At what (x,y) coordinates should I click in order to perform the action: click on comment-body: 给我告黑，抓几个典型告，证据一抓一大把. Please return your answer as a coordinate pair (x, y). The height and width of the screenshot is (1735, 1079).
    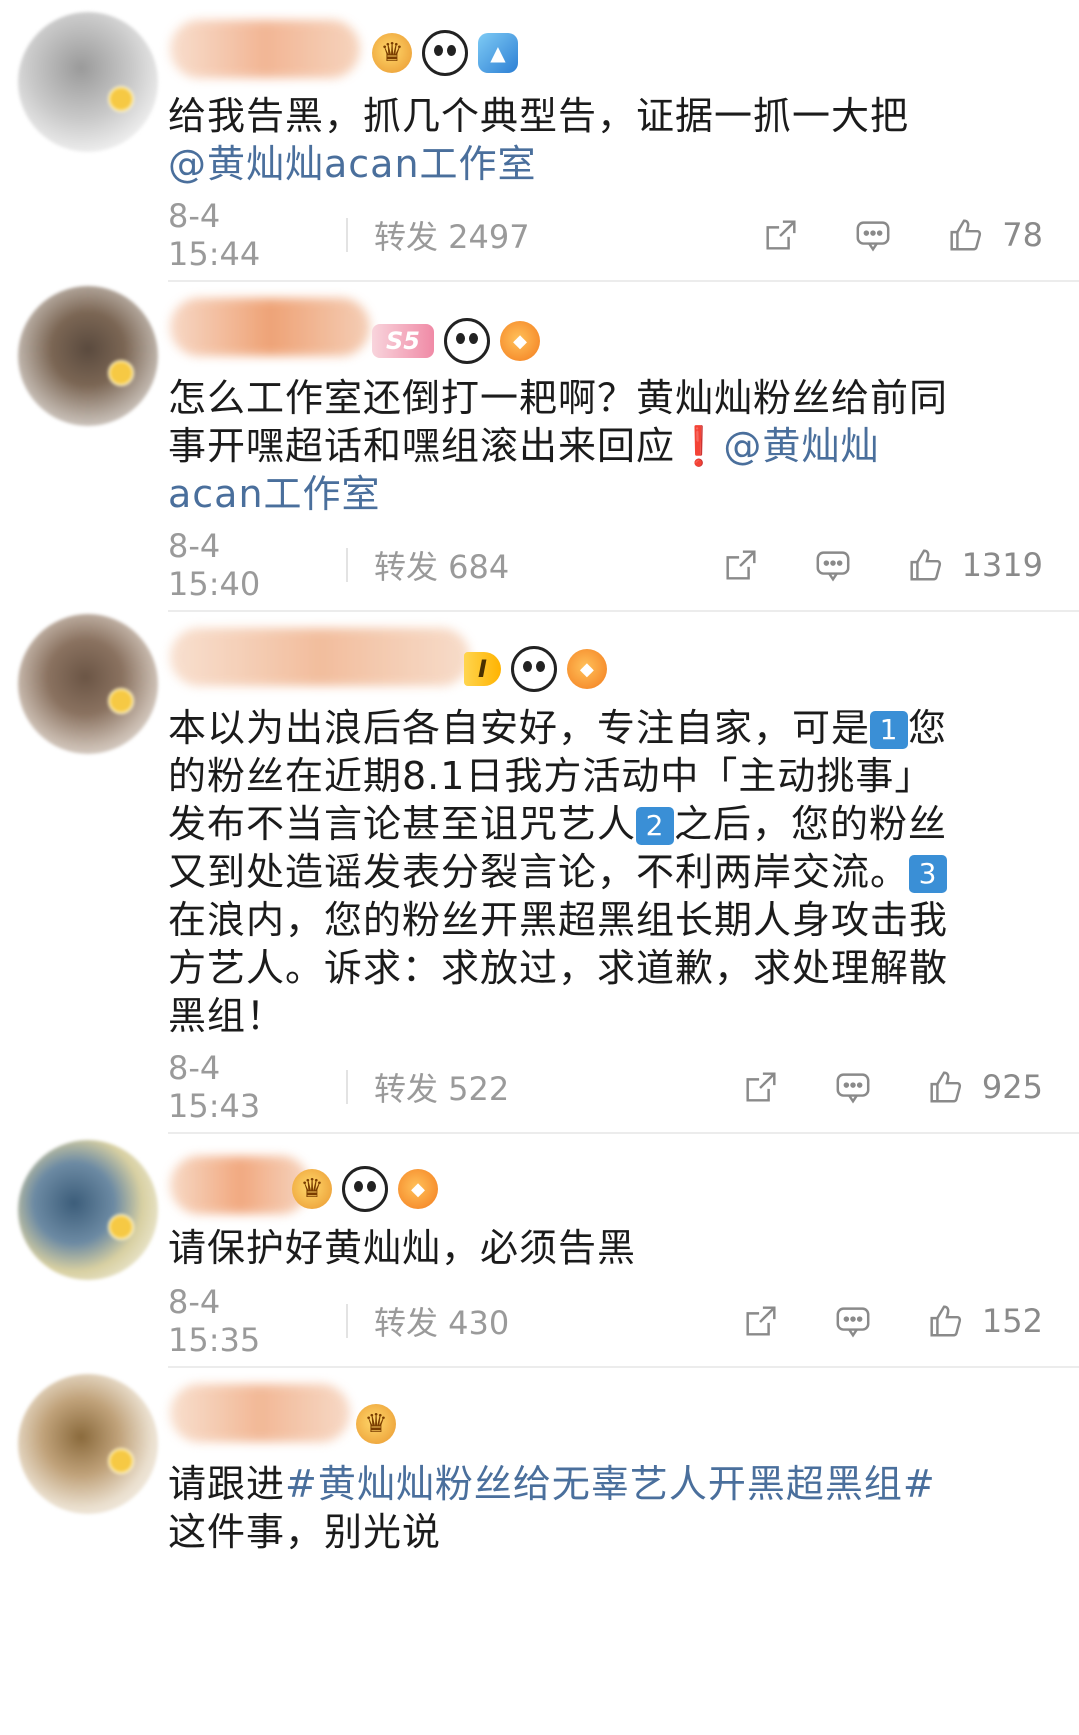
    Looking at the image, I should click on (539, 116).